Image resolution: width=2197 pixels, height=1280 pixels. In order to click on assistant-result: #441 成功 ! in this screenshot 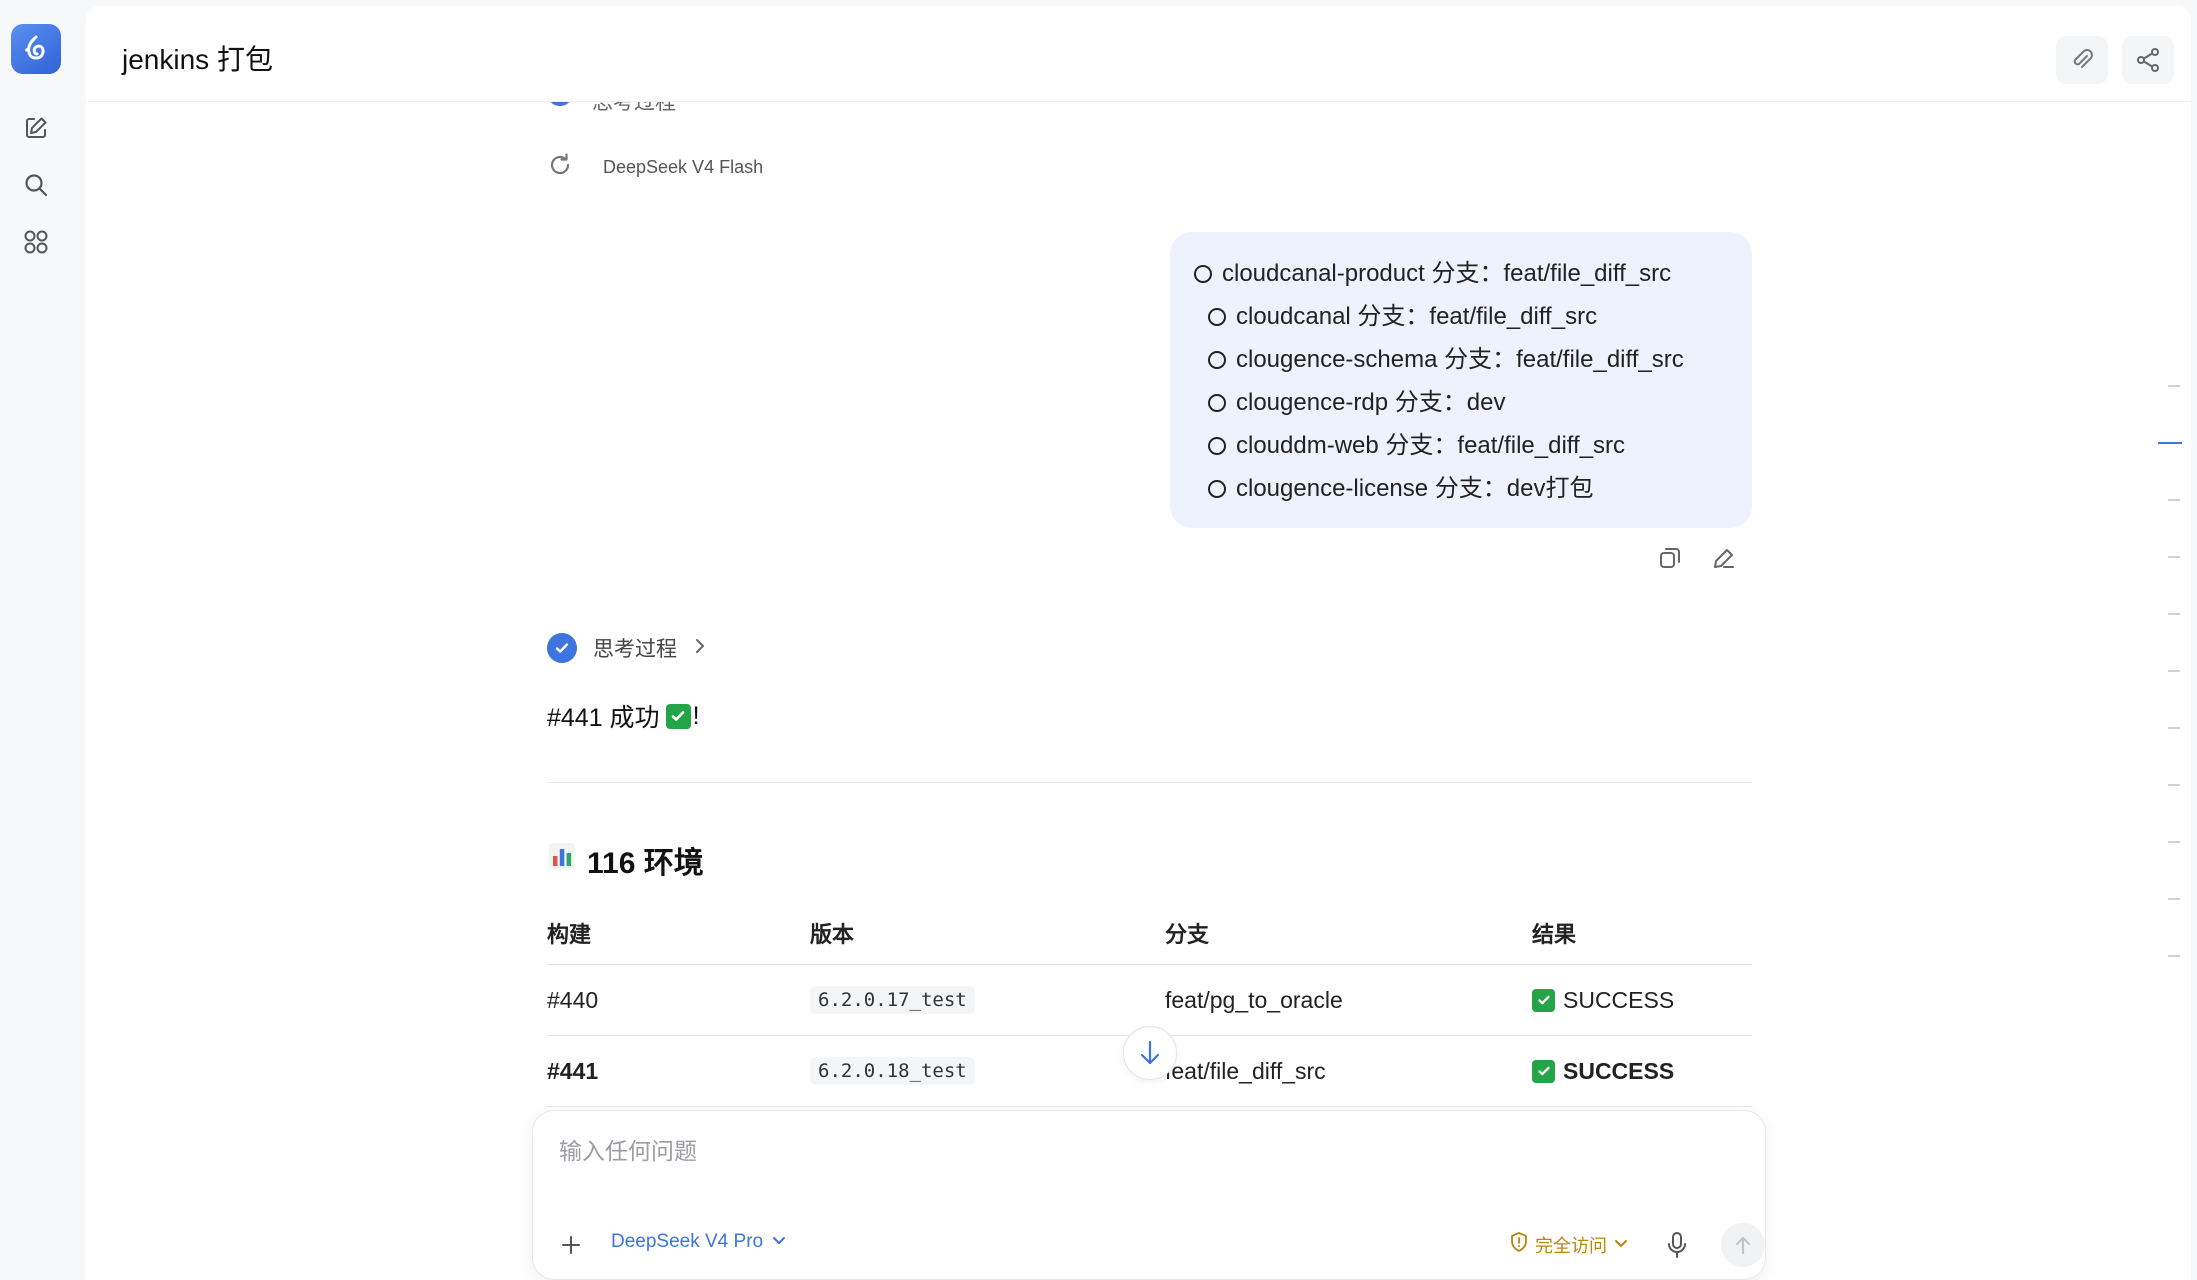, I will do `click(623, 717)`.